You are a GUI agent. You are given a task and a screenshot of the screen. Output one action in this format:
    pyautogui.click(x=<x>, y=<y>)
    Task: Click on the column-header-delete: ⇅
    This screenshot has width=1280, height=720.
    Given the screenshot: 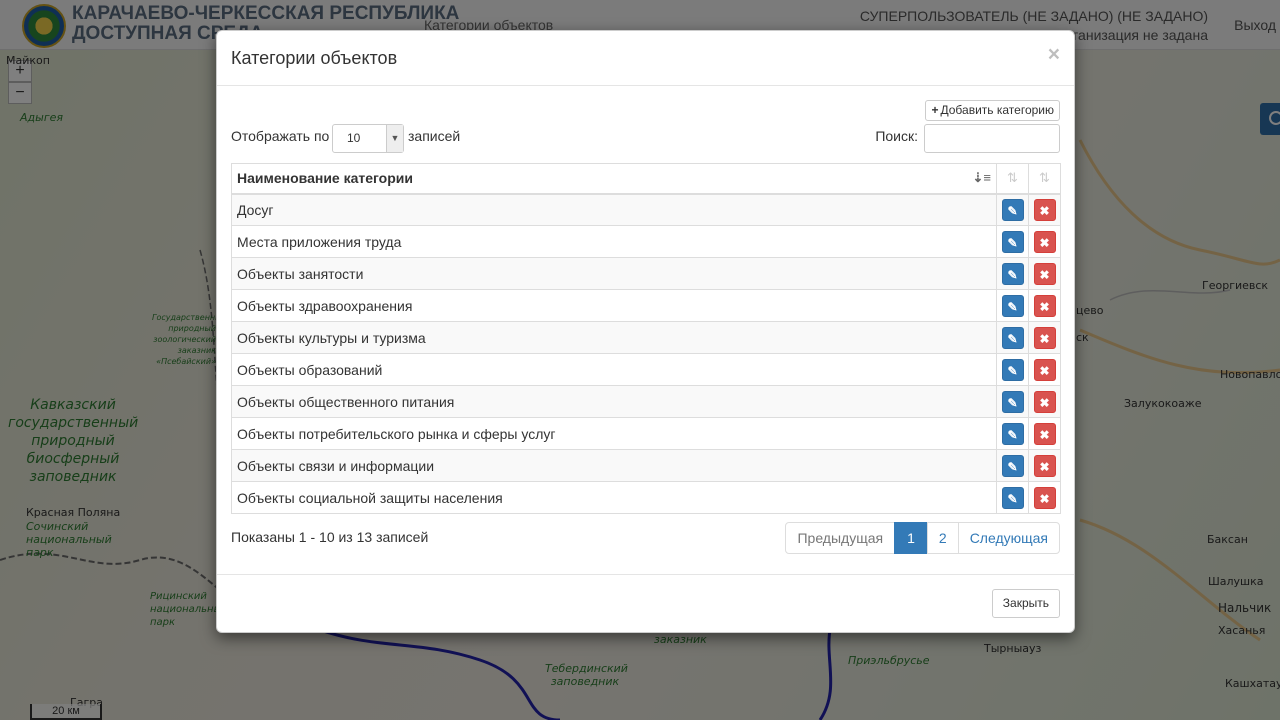 What is the action you would take?
    pyautogui.click(x=1044, y=179)
    